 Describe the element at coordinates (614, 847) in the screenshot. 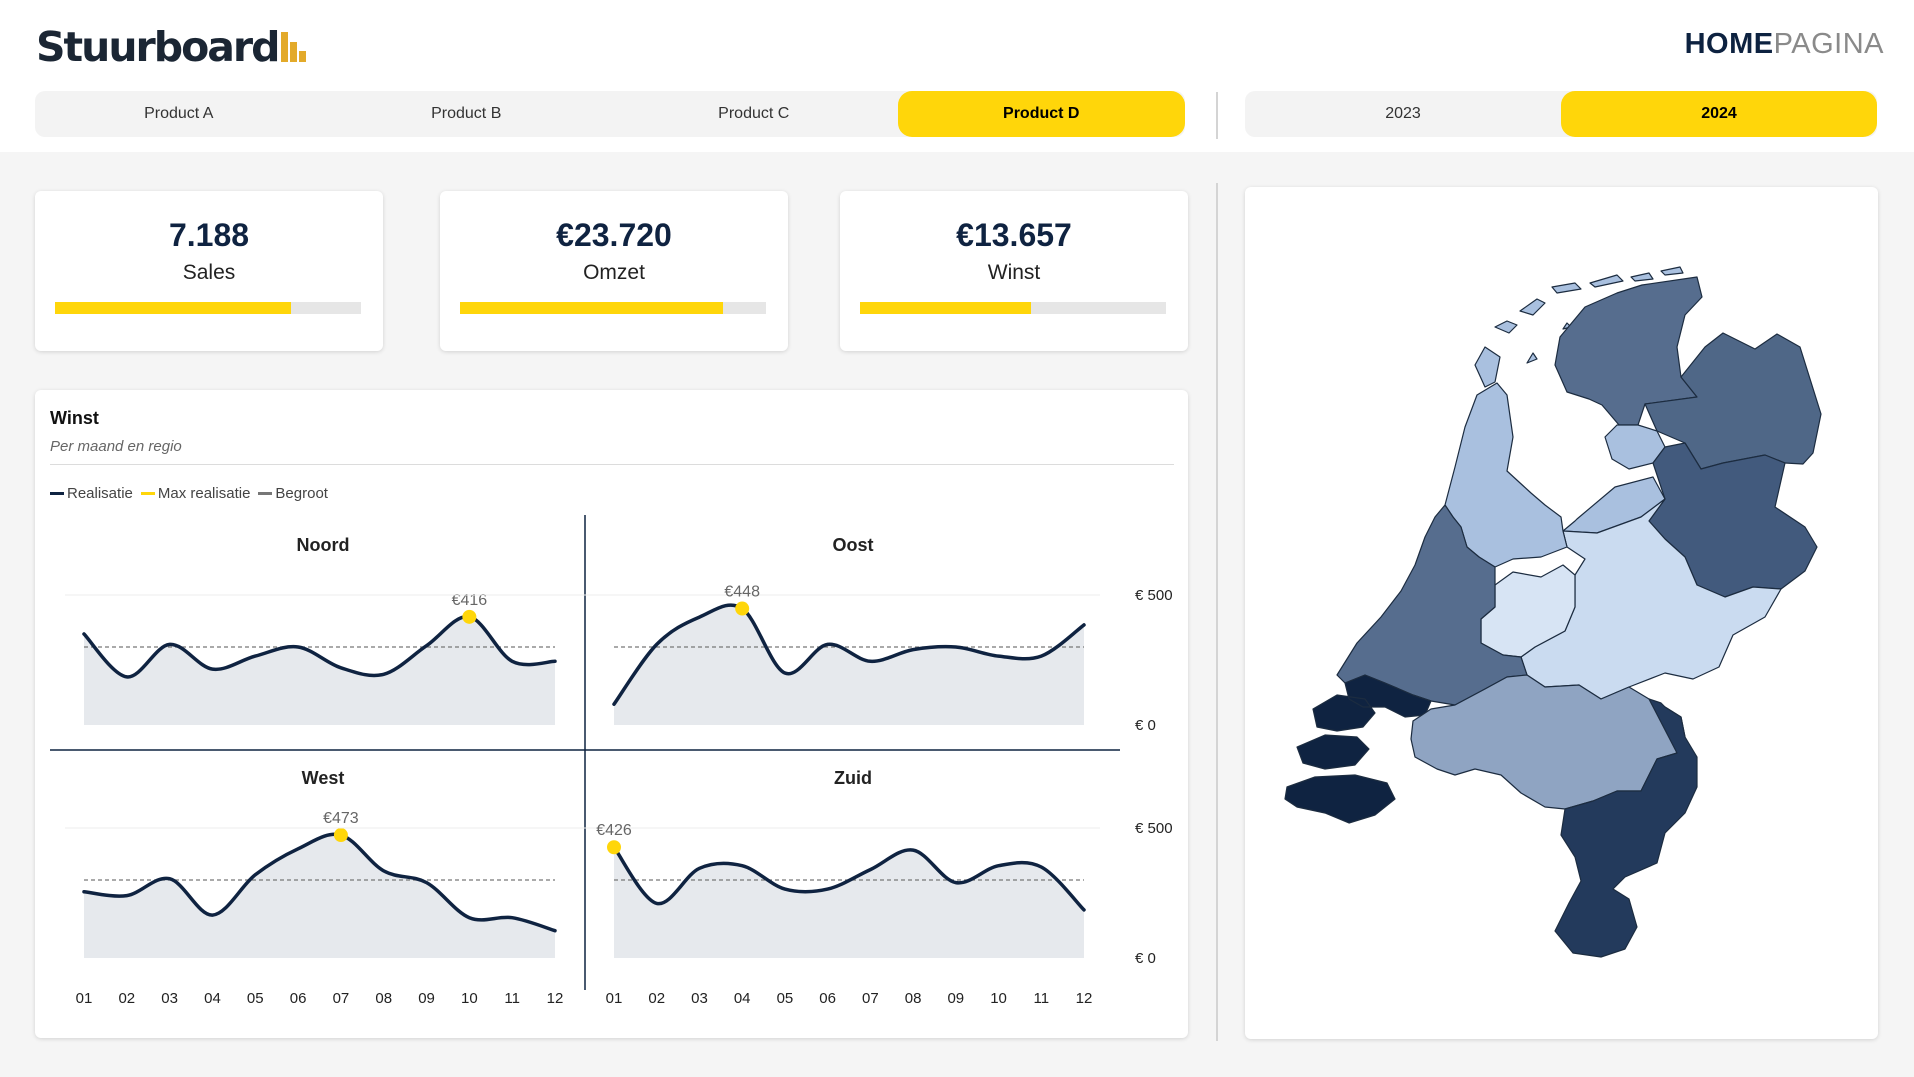

I see `max-point-zuid` at that location.